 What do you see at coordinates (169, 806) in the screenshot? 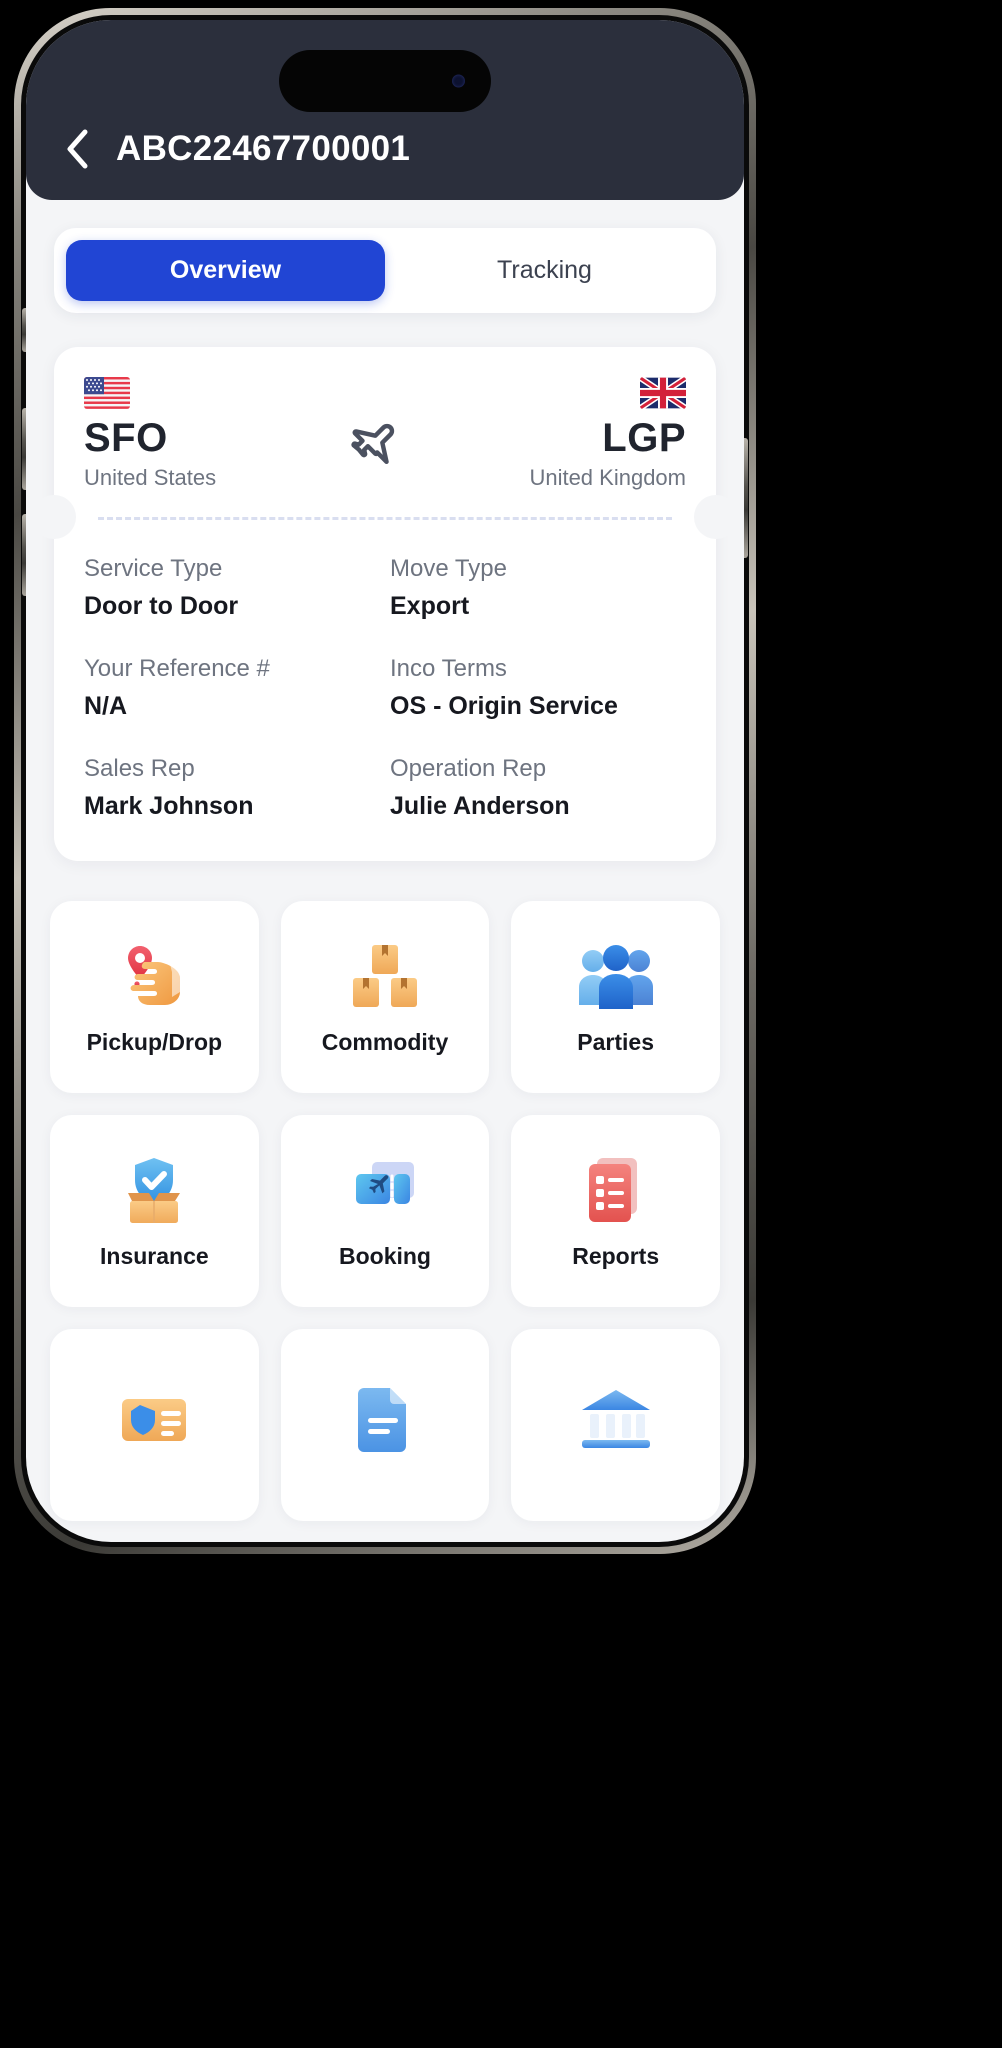
I see `detail-value: Mark Johnson` at bounding box center [169, 806].